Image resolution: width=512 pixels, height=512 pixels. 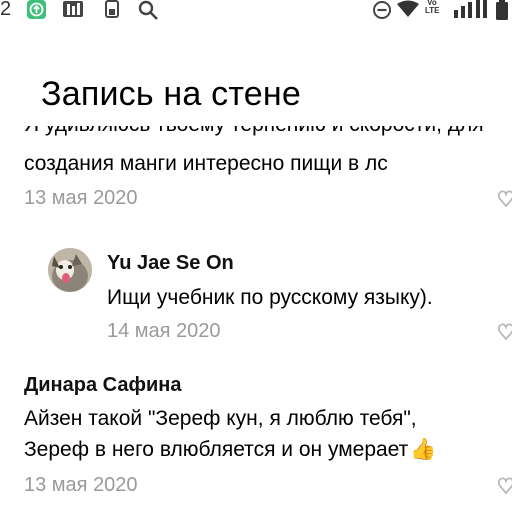 I want to click on avatar, so click(x=70, y=270).